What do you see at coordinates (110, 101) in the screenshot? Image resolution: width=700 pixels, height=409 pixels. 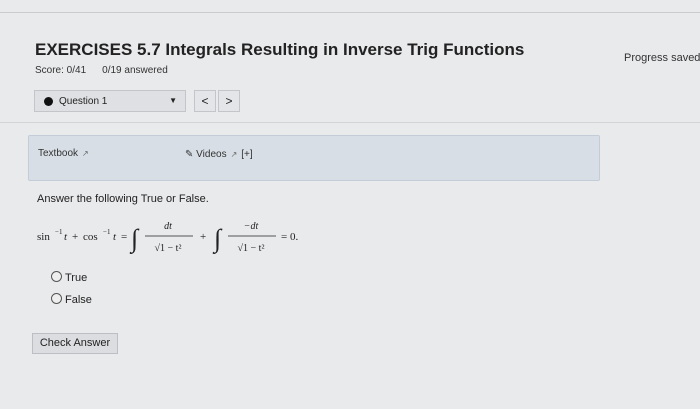 I see `question-select: Question 1 ▼` at bounding box center [110, 101].